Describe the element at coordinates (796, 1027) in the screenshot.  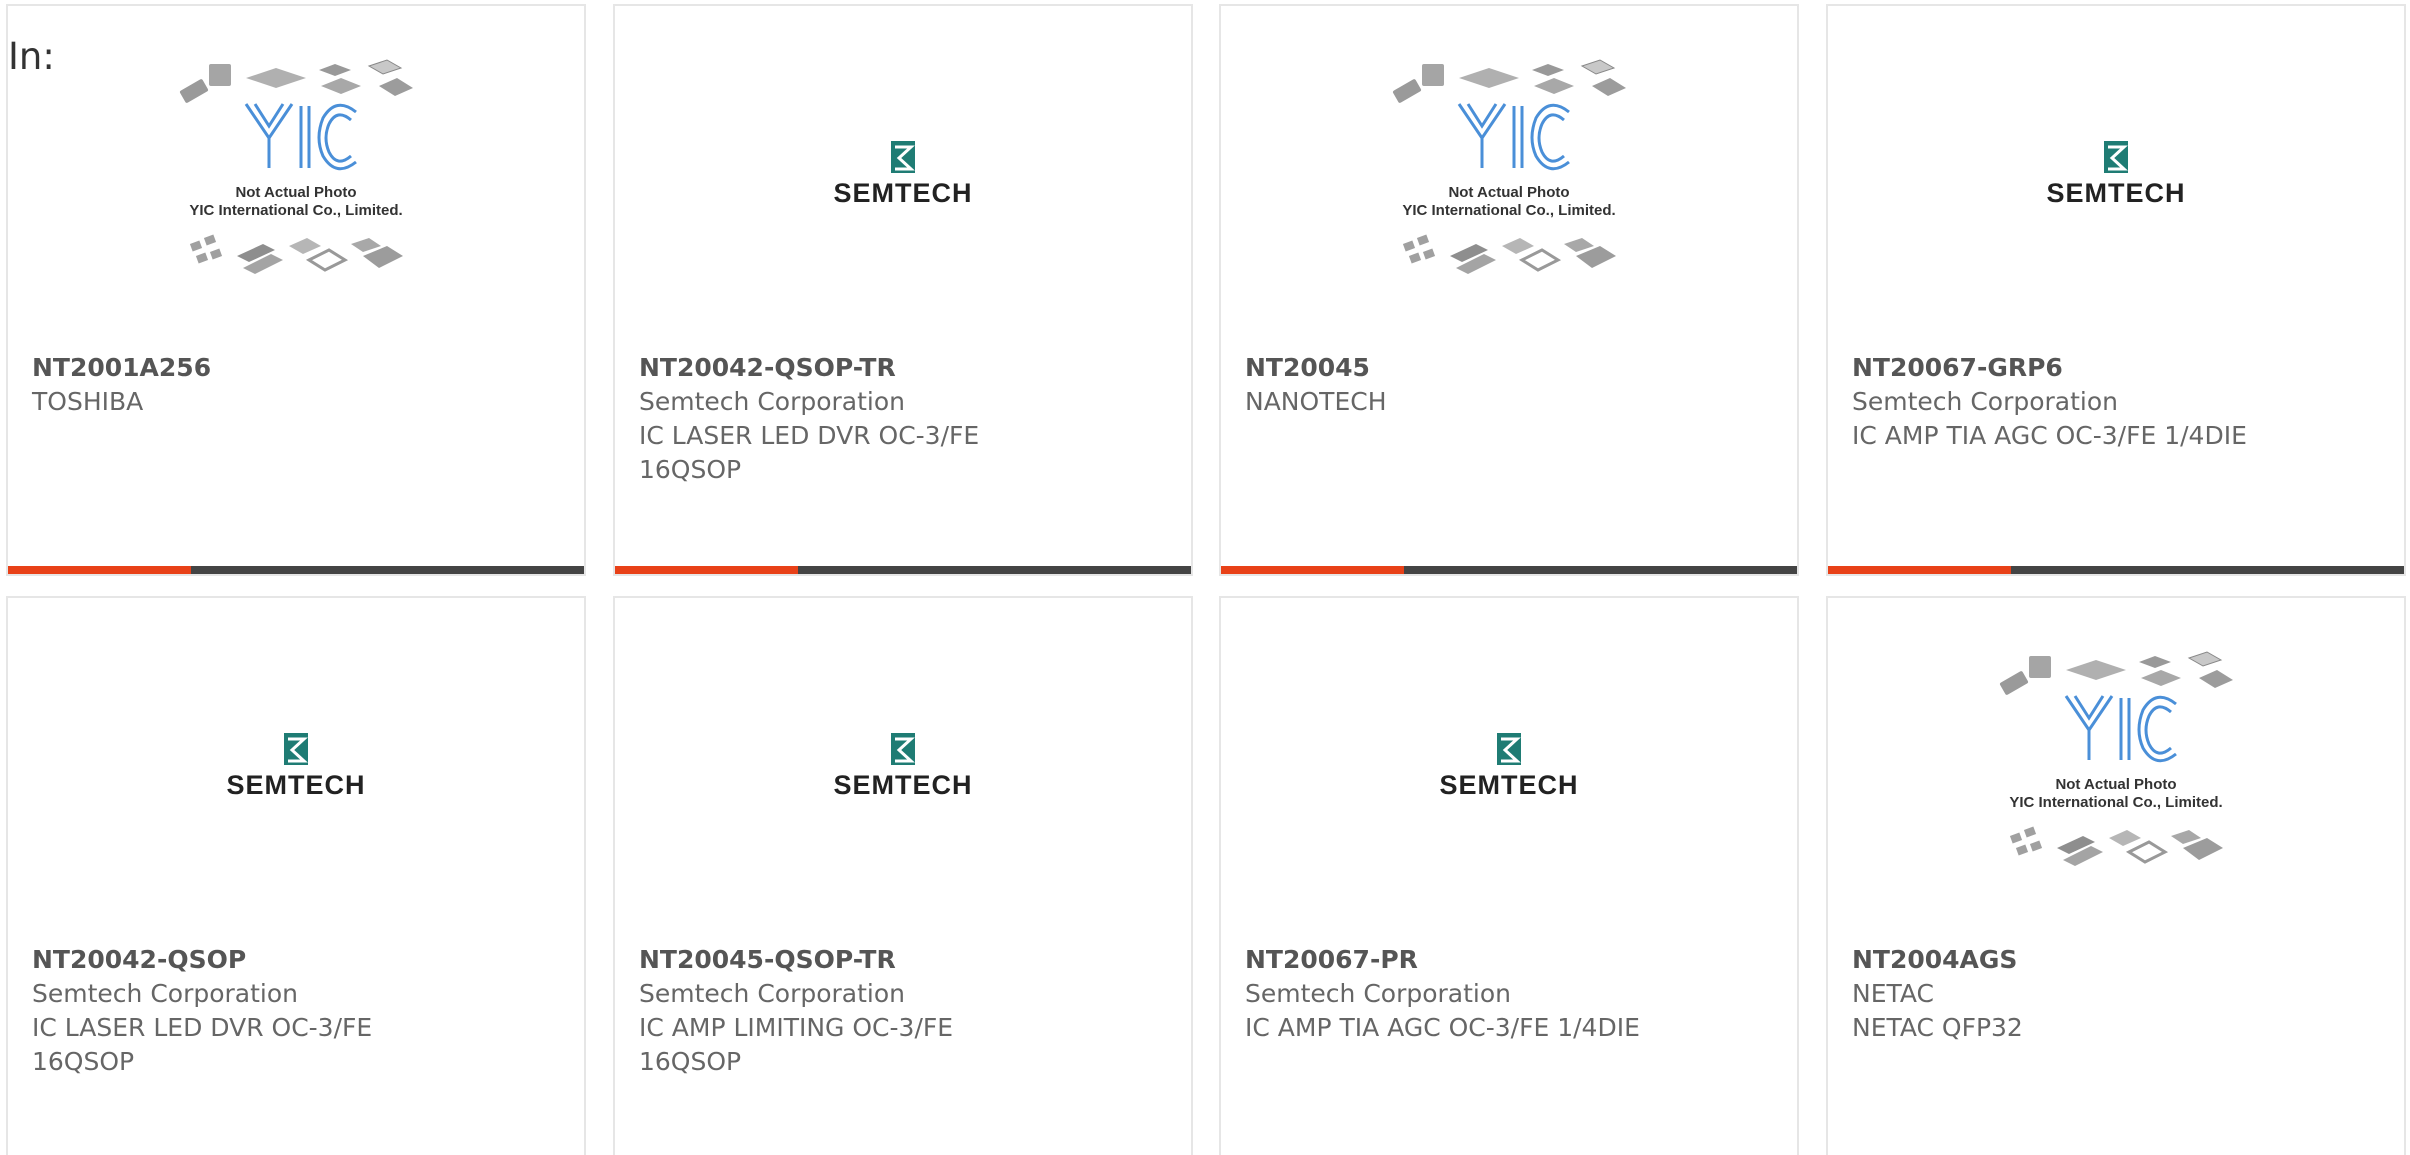
I see `description: IC AMP LIMITING OC-3/FE` at that location.